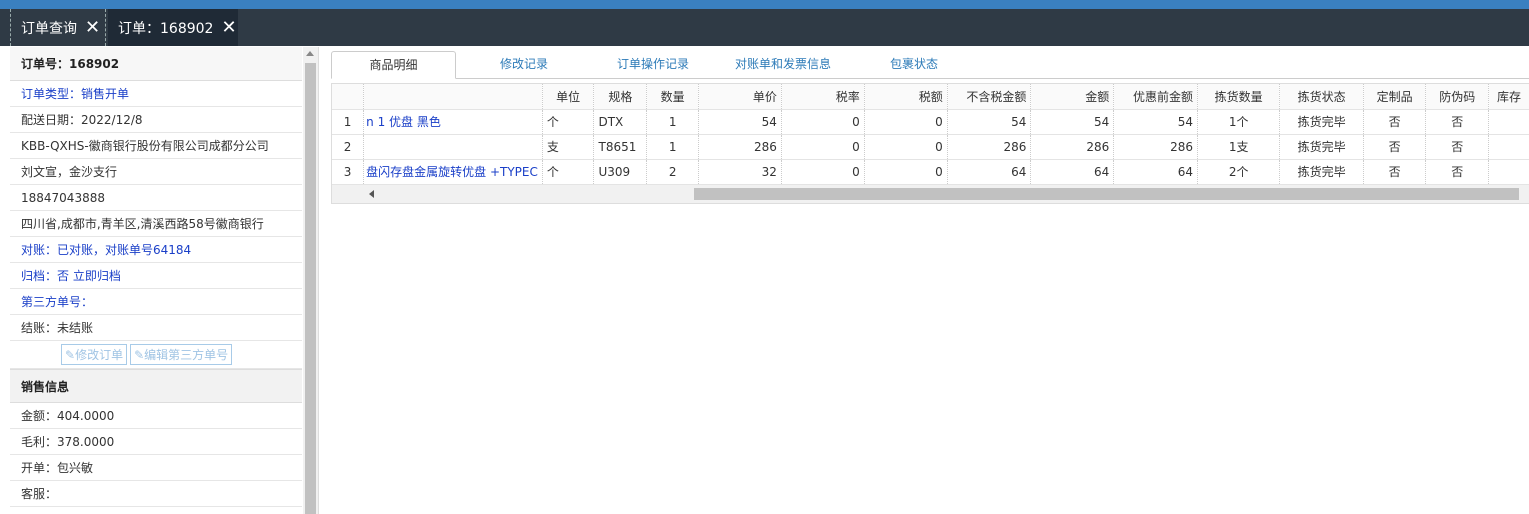  What do you see at coordinates (653, 64) in the screenshot?
I see `tab-operation-log: 订单操作记录` at bounding box center [653, 64].